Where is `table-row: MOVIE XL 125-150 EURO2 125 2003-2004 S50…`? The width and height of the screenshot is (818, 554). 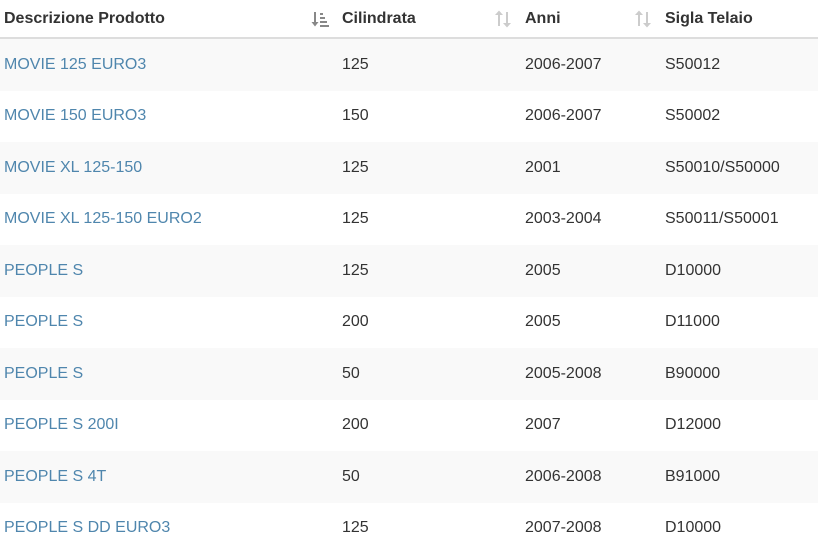
table-row: MOVIE XL 125-150 EURO2 125 2003-2004 S50… is located at coordinates (409, 220).